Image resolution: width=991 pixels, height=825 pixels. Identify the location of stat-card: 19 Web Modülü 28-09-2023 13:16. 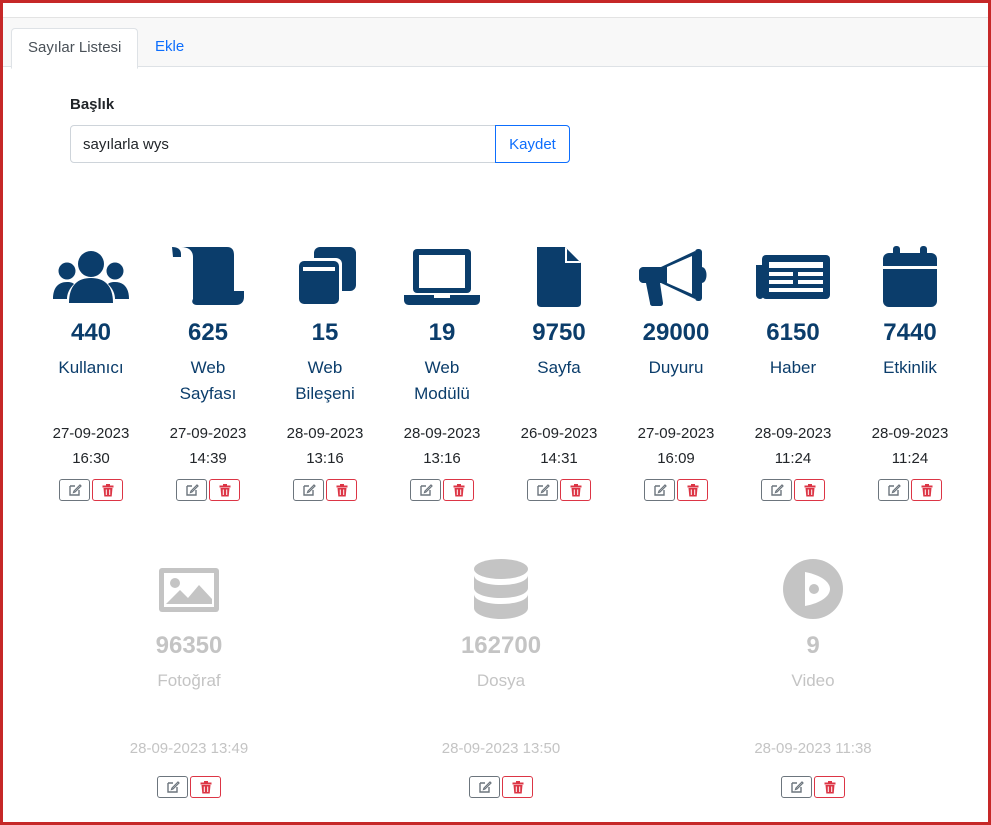
(442, 373).